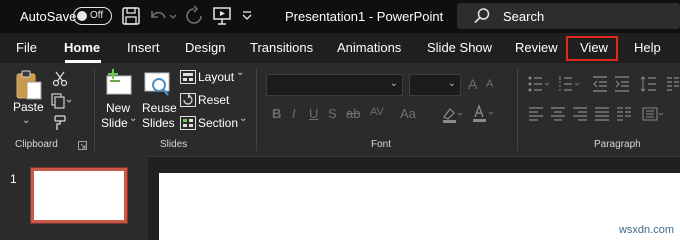 The width and height of the screenshot is (680, 240). What do you see at coordinates (82, 15) in the screenshot?
I see `toggle-knob` at bounding box center [82, 15].